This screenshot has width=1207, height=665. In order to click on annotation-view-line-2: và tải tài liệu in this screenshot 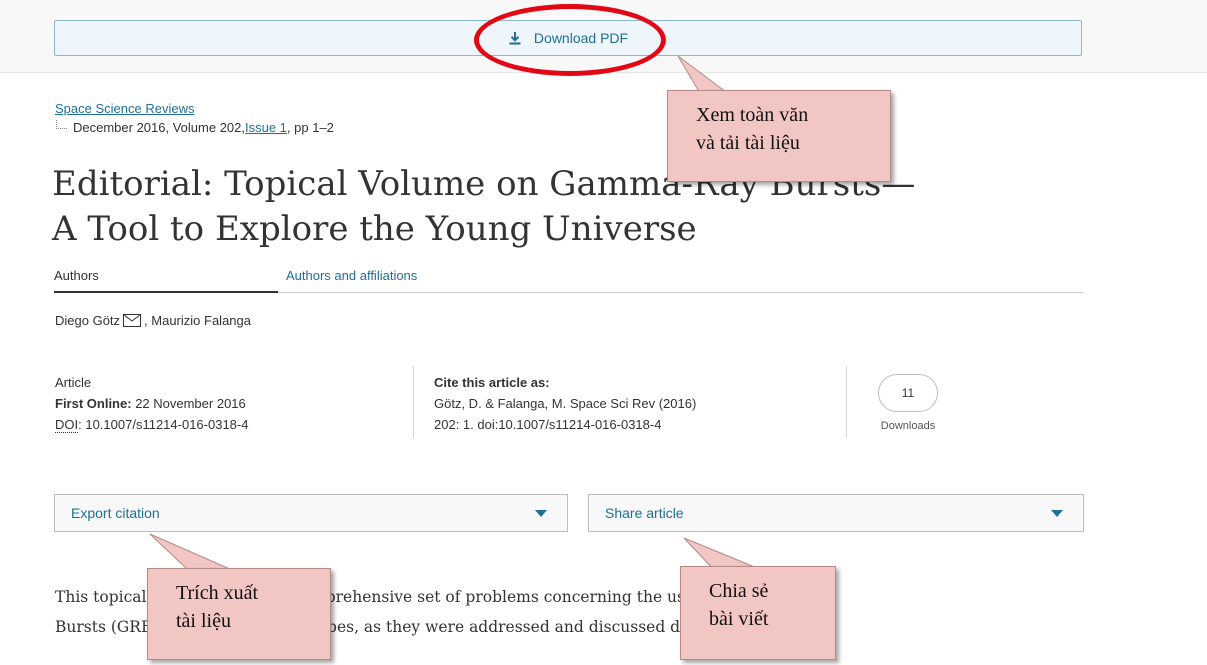, I will do `click(748, 143)`.